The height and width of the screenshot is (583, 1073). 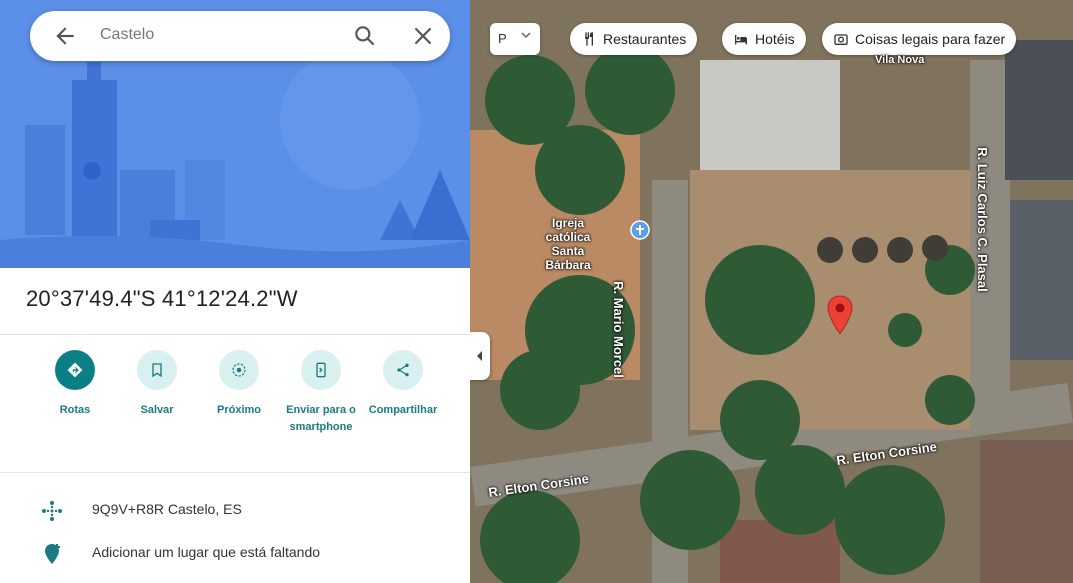 I want to click on restaurant-icon, so click(x=589, y=39).